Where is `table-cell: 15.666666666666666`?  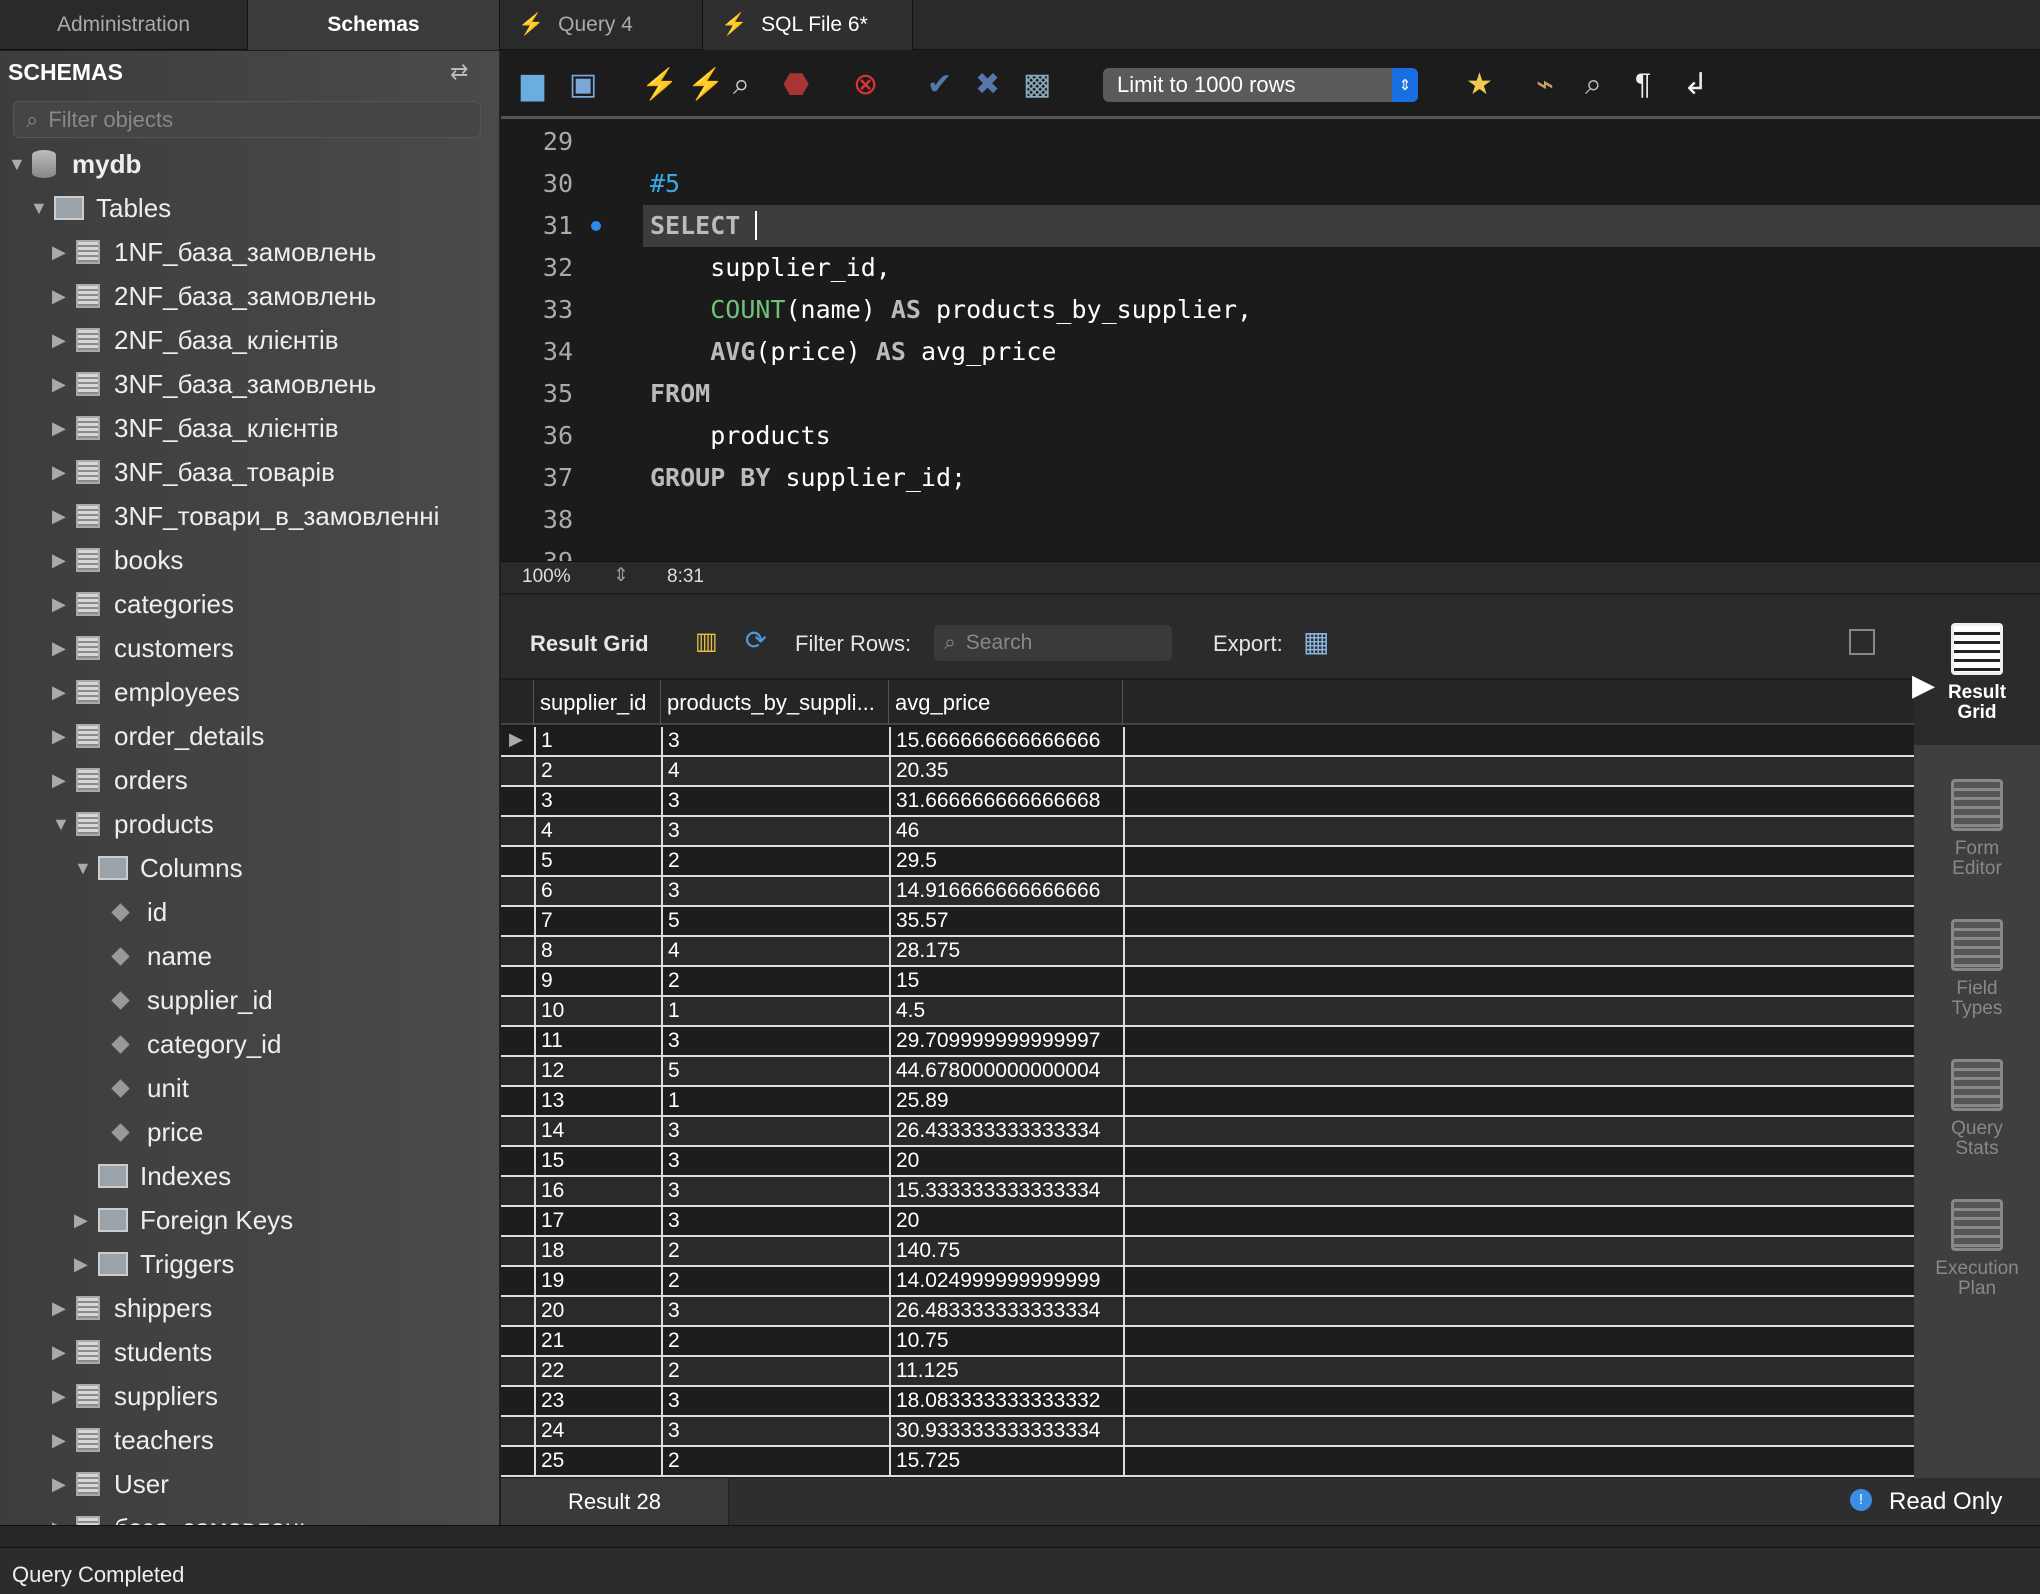
table-cell: 15.666666666666666 is located at coordinates (1006, 741).